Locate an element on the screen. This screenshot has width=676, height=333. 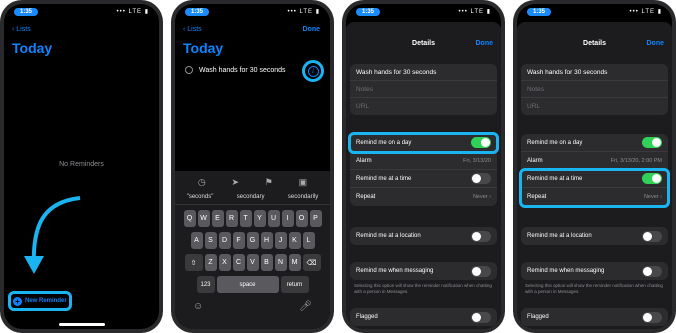
space-key: space is located at coordinates (247, 284).